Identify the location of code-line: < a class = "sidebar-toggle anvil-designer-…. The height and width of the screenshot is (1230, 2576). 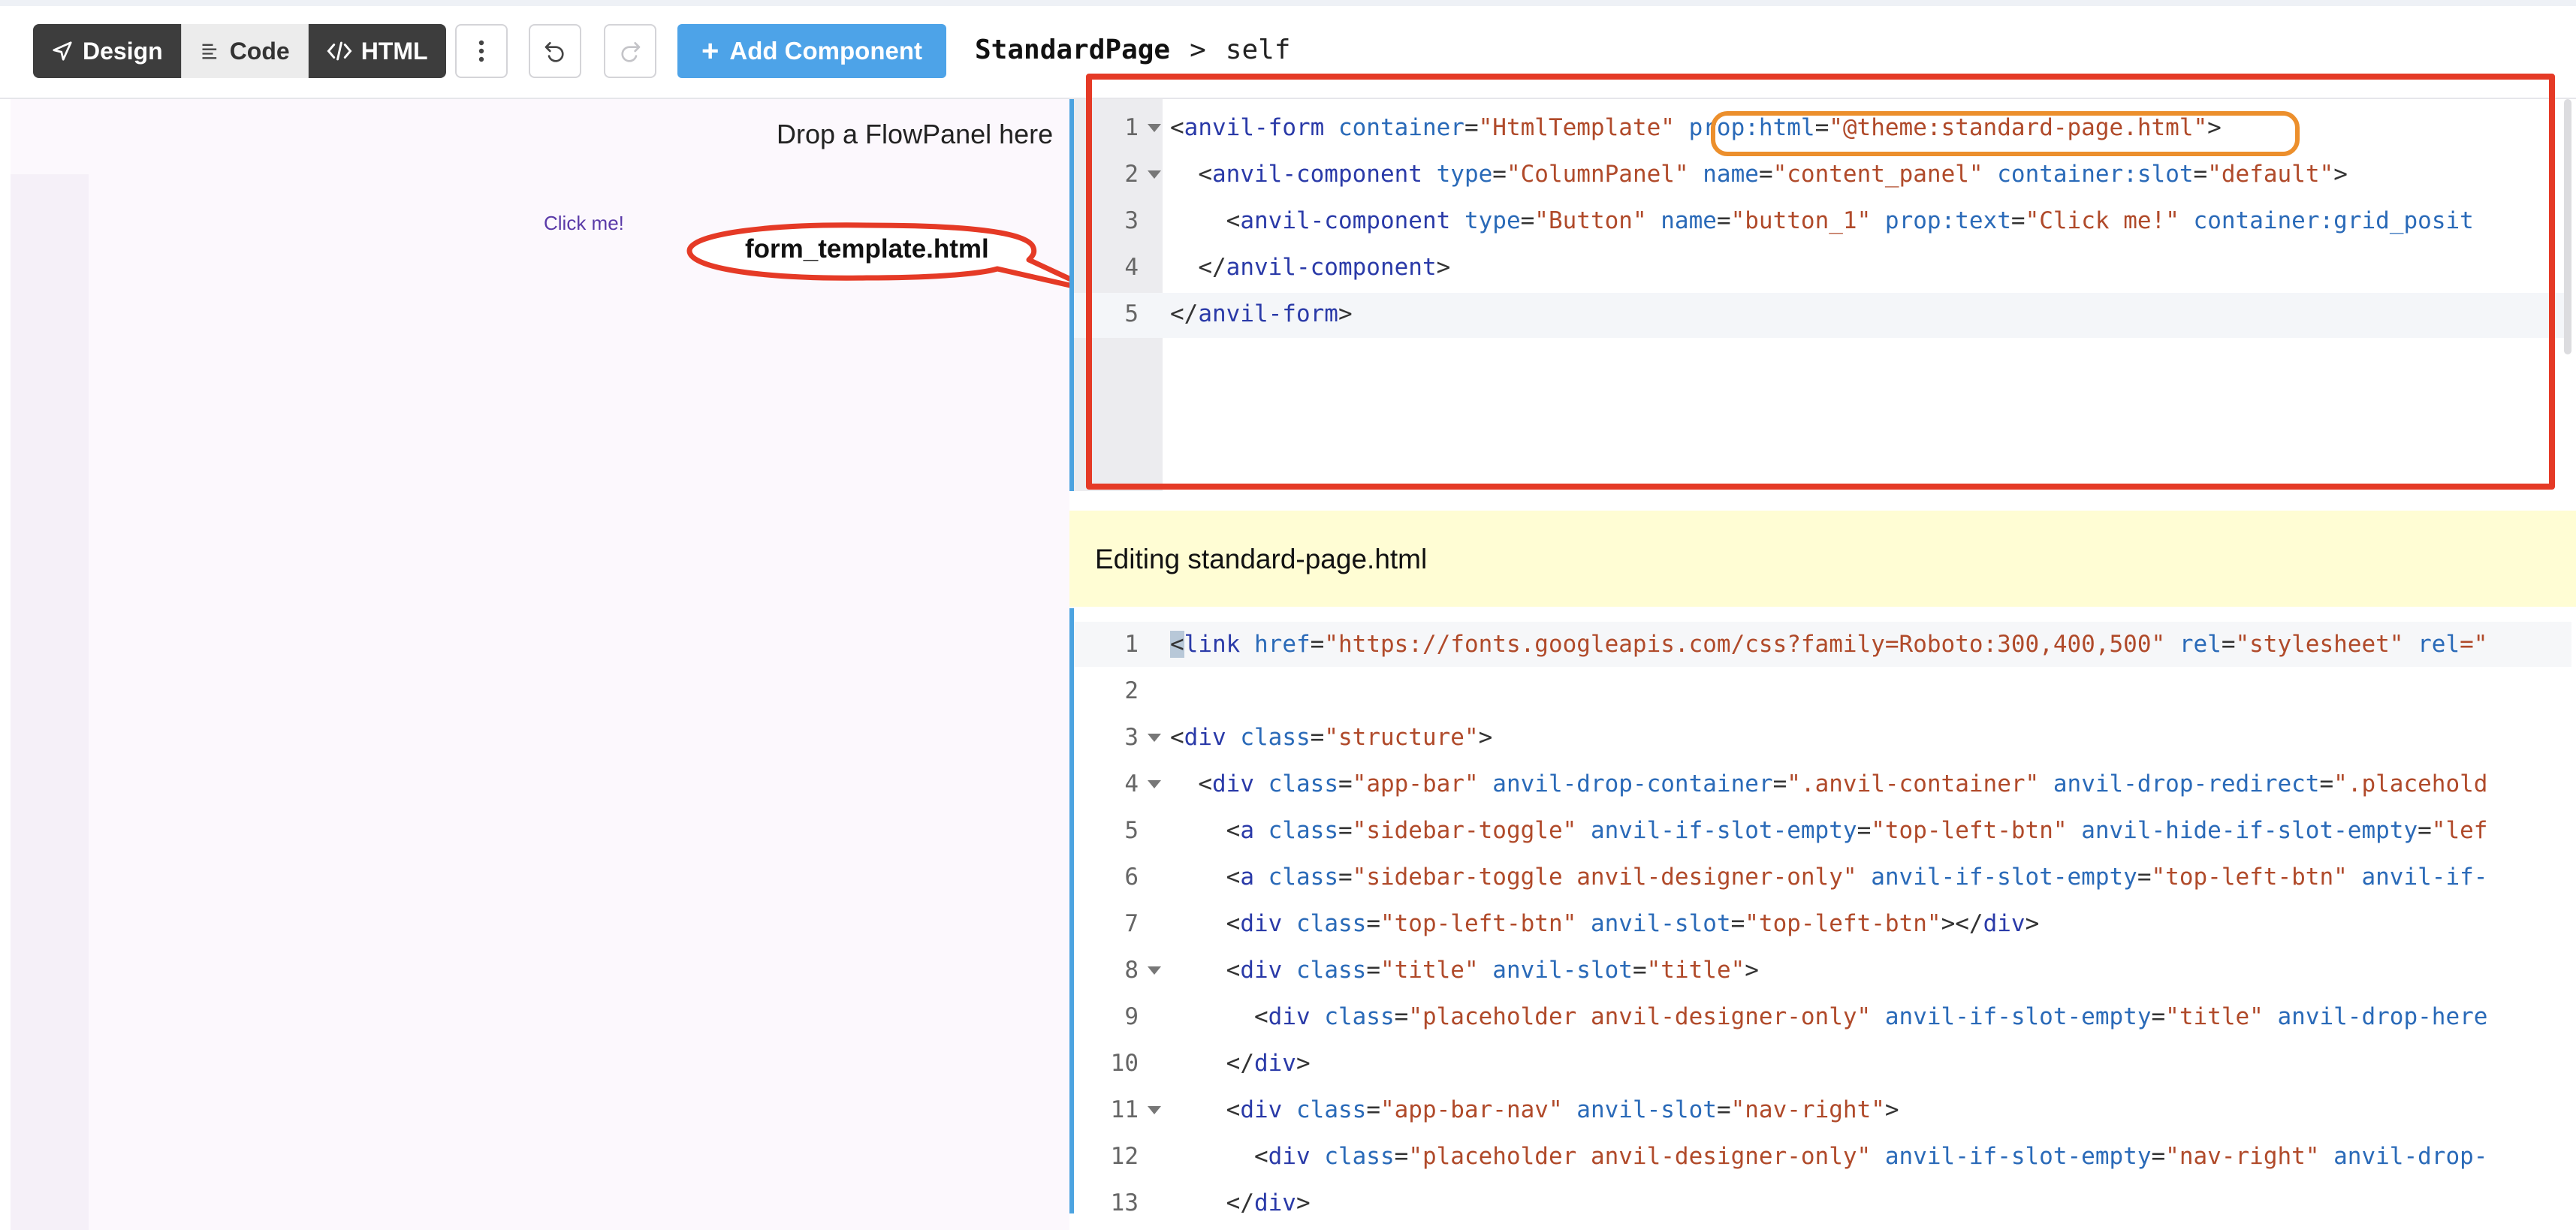
(1829, 878).